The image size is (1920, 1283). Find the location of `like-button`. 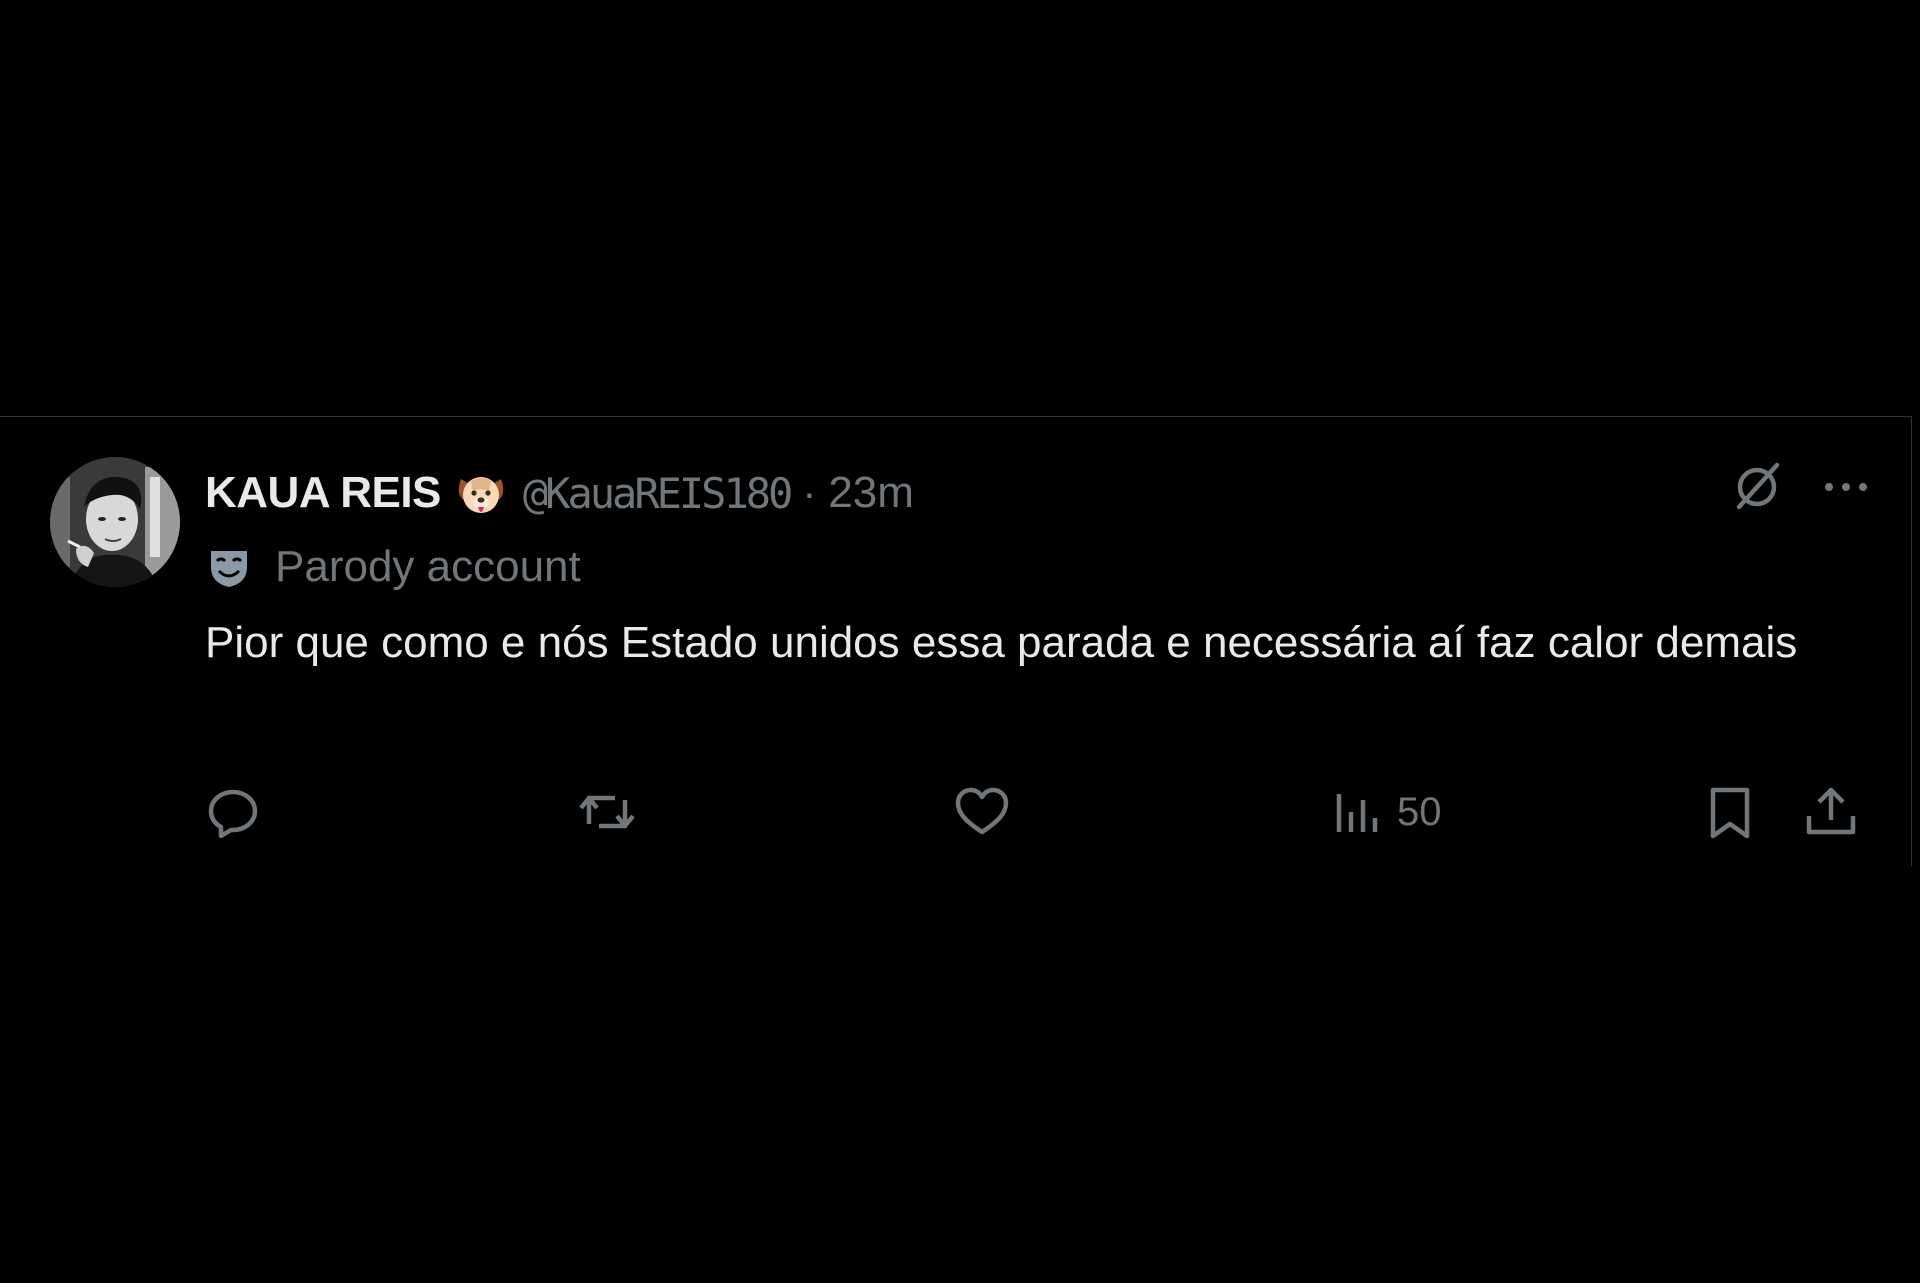

like-button is located at coordinates (989, 812).